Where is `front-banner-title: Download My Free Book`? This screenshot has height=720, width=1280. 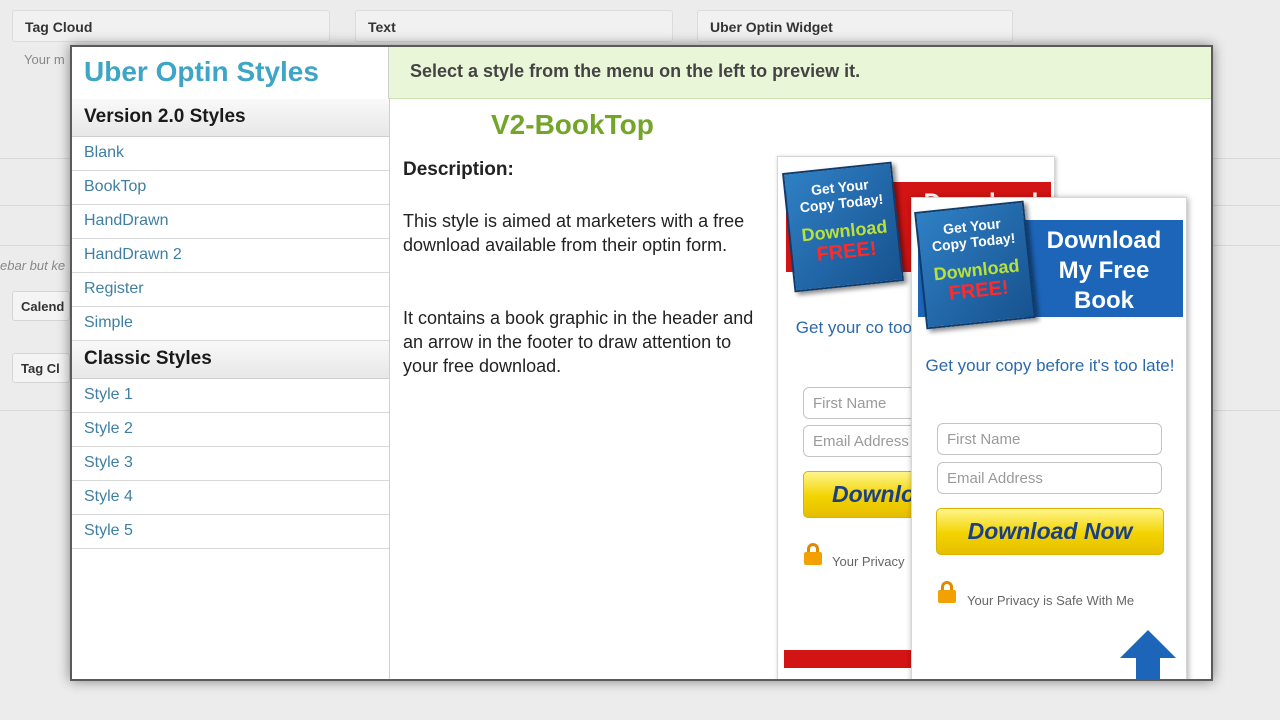 front-banner-title: Download My Free Book is located at coordinates (1104, 270).